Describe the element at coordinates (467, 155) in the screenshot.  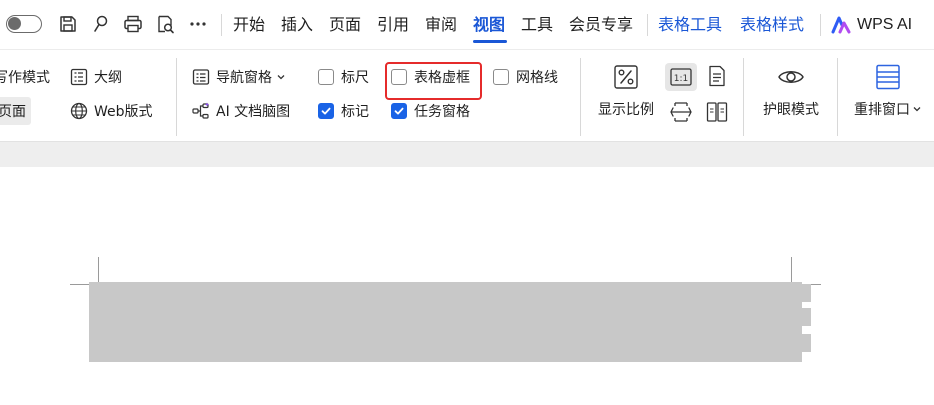
I see `ruler-band` at that location.